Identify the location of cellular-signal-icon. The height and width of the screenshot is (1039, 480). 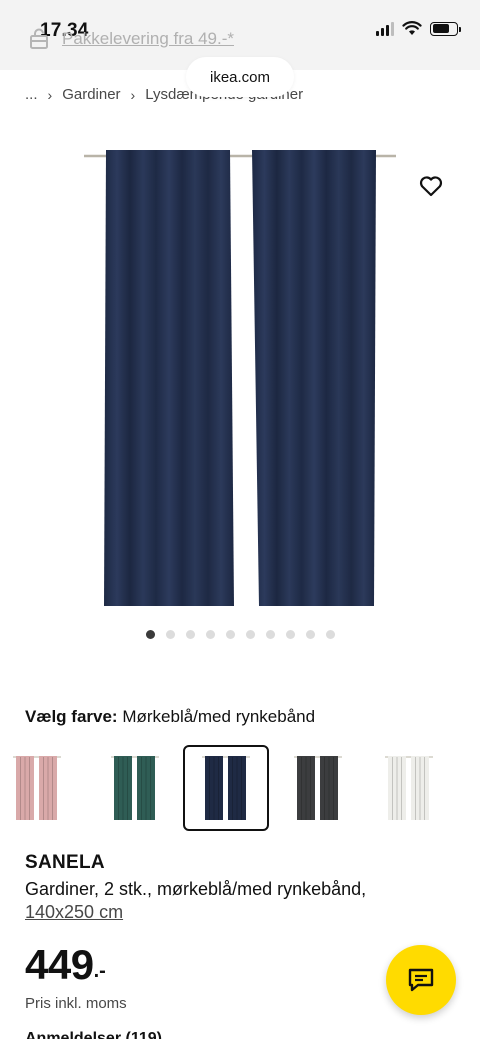
(385, 28).